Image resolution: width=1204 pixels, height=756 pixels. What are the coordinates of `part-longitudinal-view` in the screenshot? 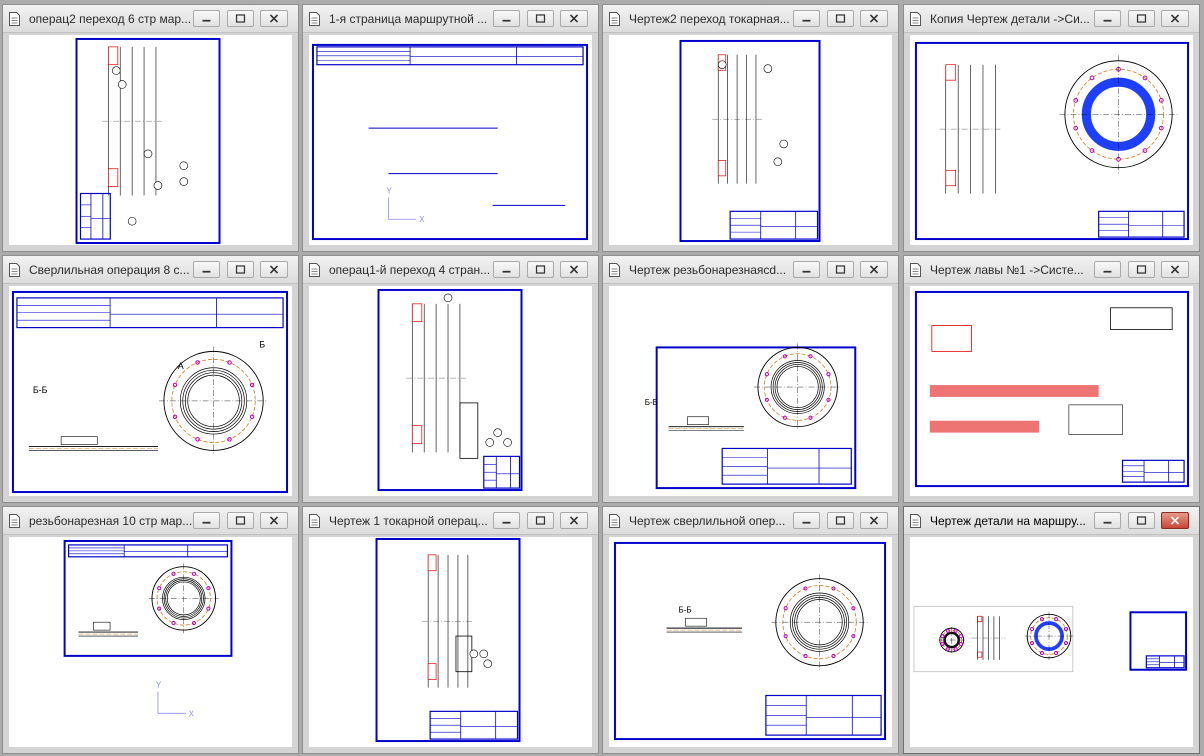 It's located at (448, 621).